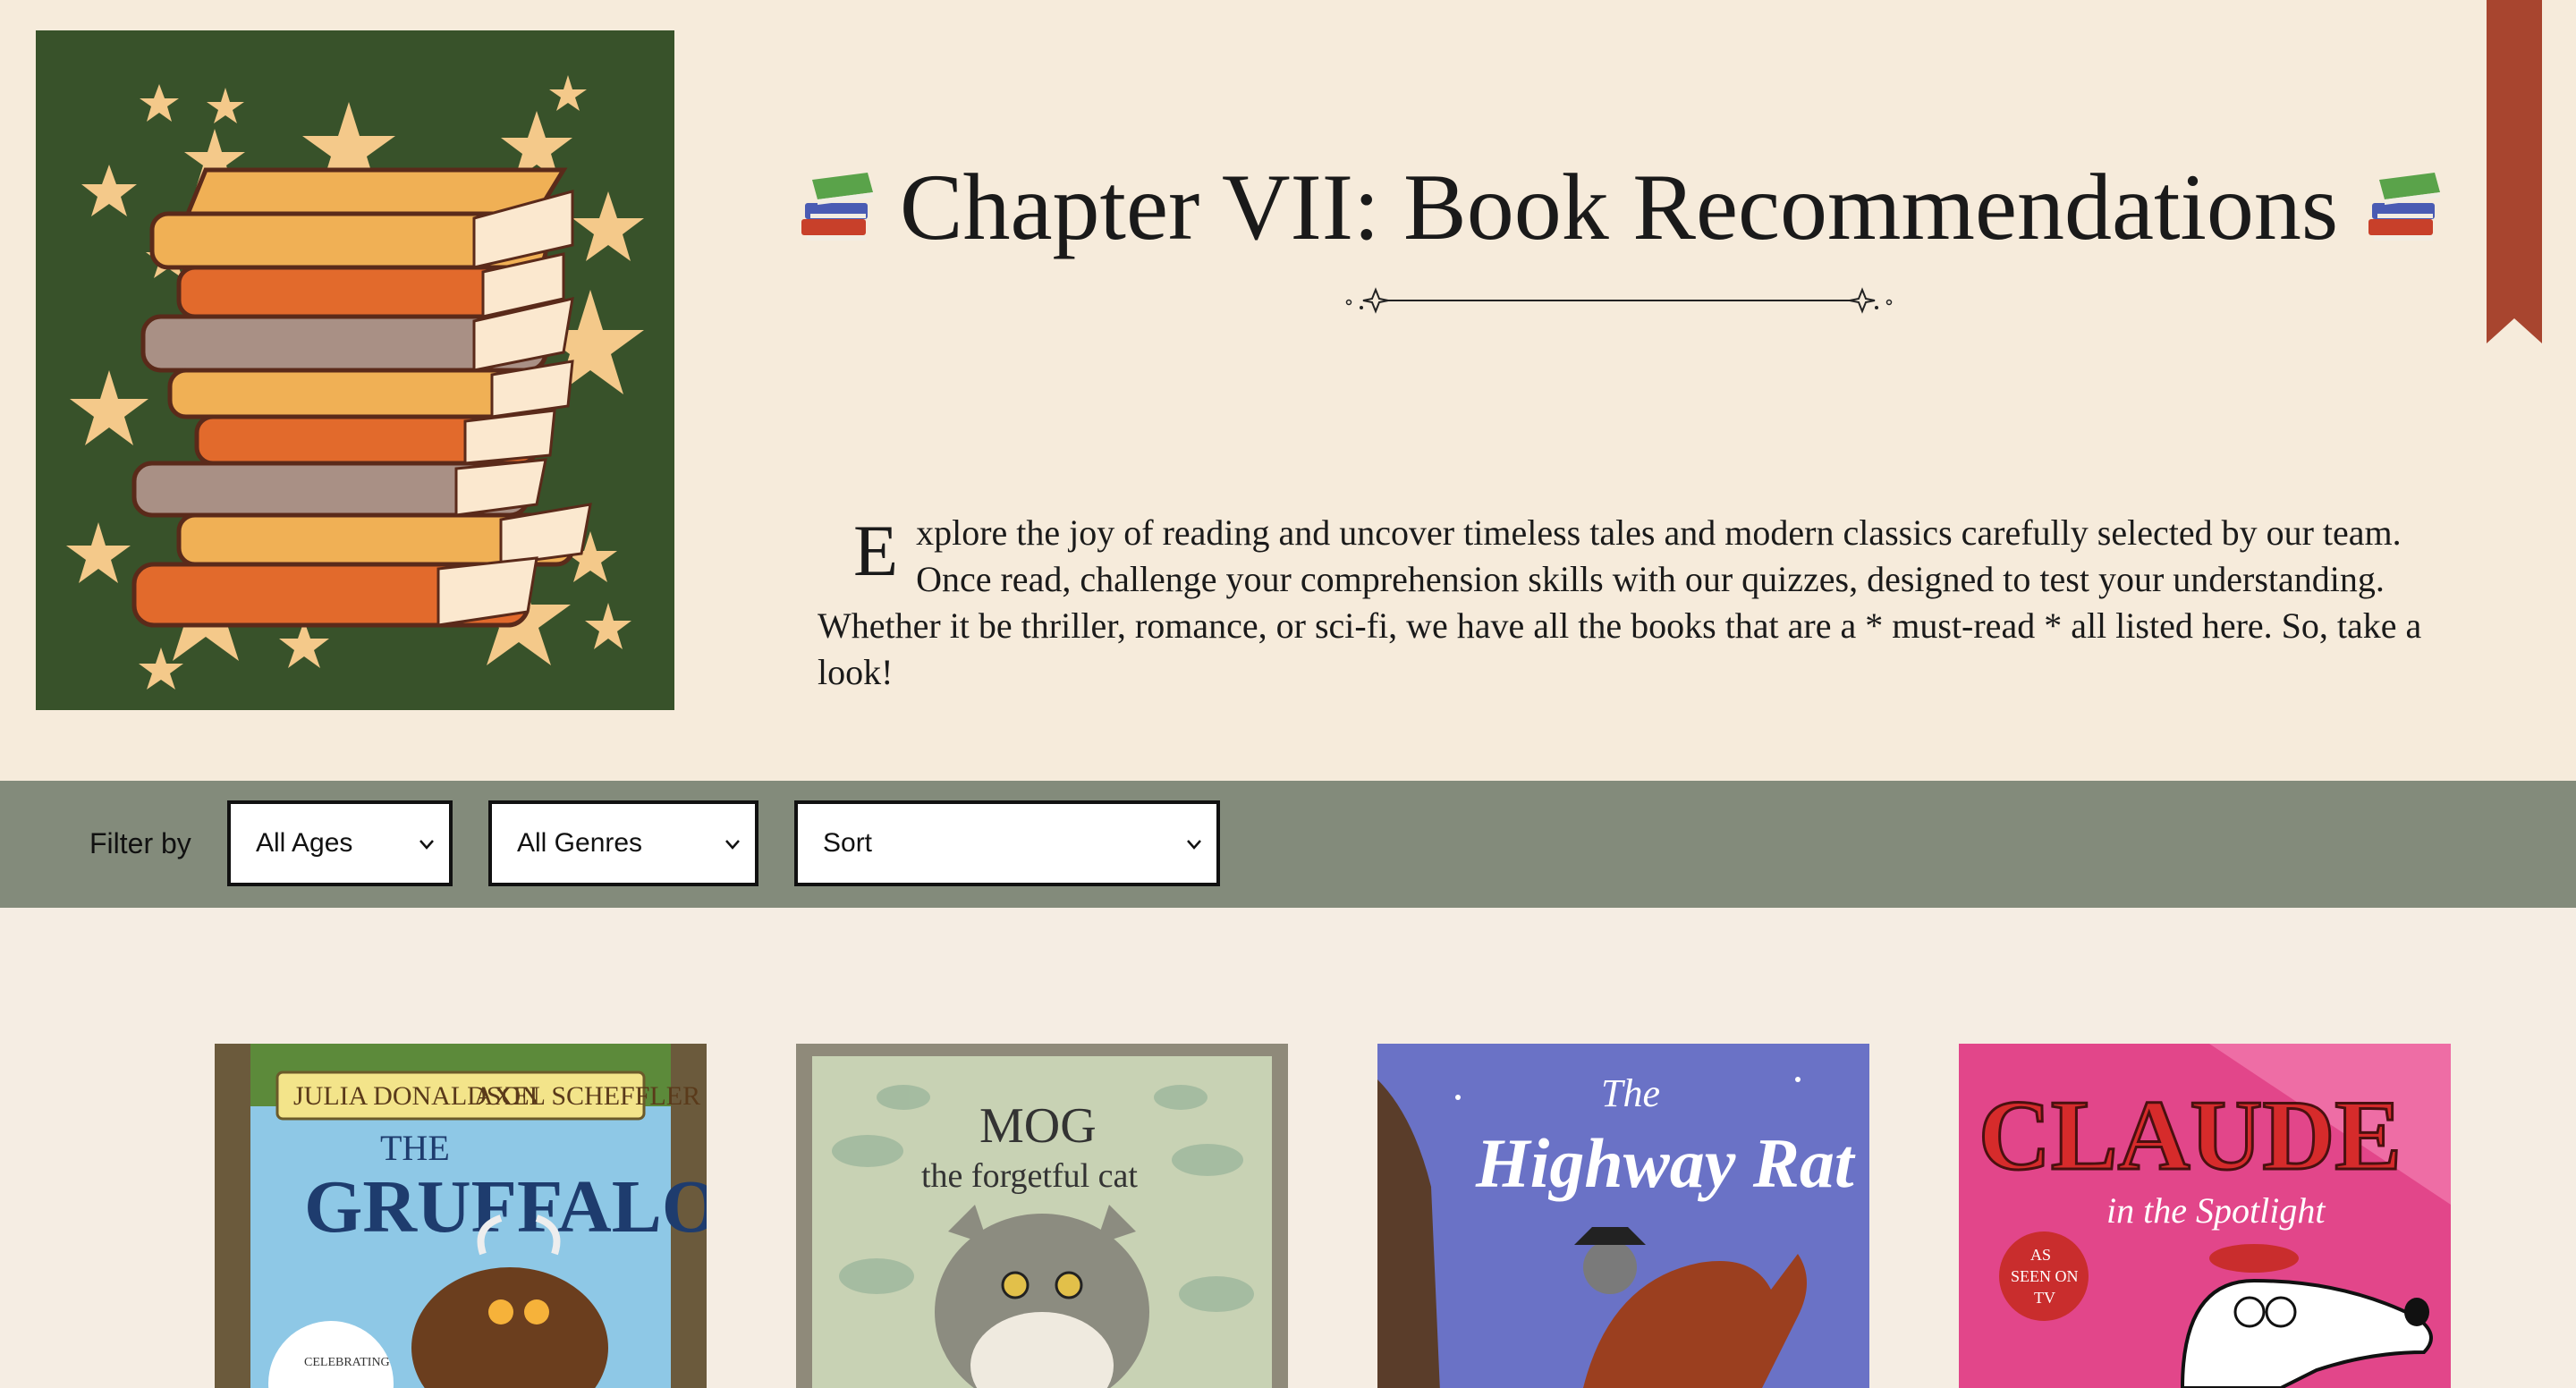 Image resolution: width=2576 pixels, height=1388 pixels. I want to click on book-stack-illustration, so click(355, 370).